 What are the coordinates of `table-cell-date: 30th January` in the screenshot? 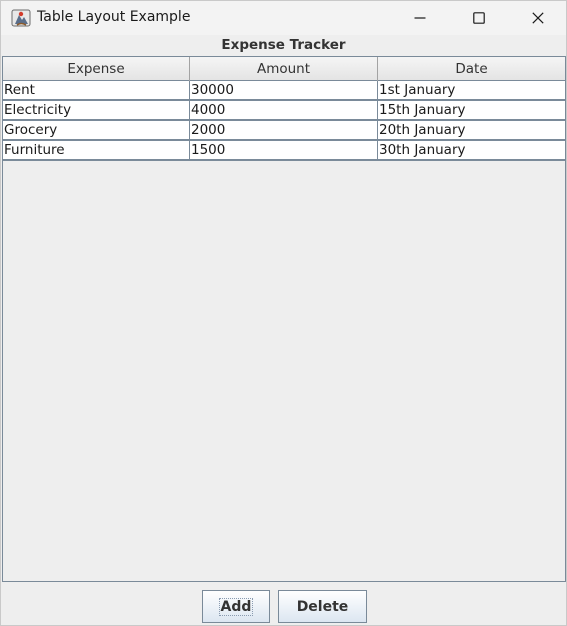 It's located at (471, 150).